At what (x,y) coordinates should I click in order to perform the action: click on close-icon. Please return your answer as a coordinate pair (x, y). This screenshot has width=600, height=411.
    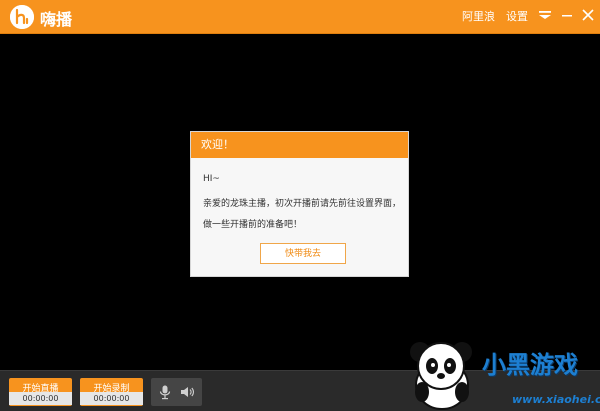
    Looking at the image, I should click on (588, 15).